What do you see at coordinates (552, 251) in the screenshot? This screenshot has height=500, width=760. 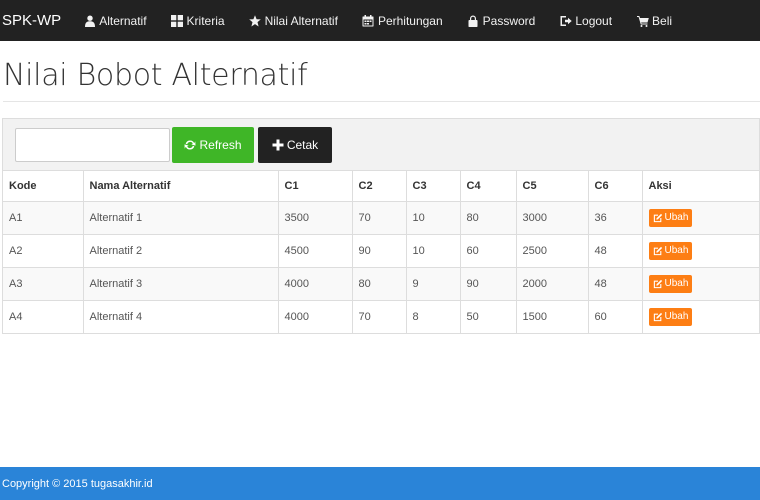 I see `cell-c5: 2500` at bounding box center [552, 251].